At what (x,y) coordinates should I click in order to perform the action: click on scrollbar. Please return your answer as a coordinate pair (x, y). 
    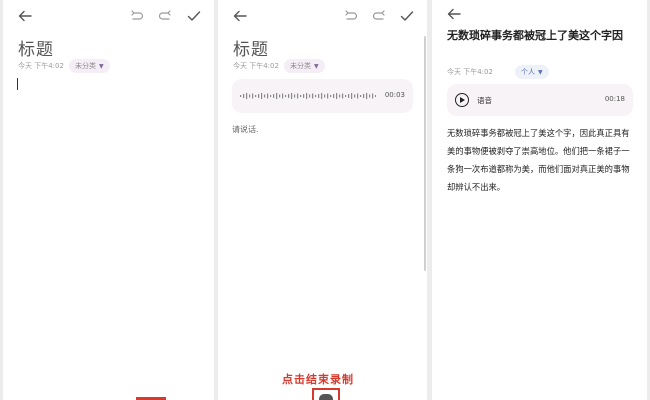
    Looking at the image, I should click on (425, 153).